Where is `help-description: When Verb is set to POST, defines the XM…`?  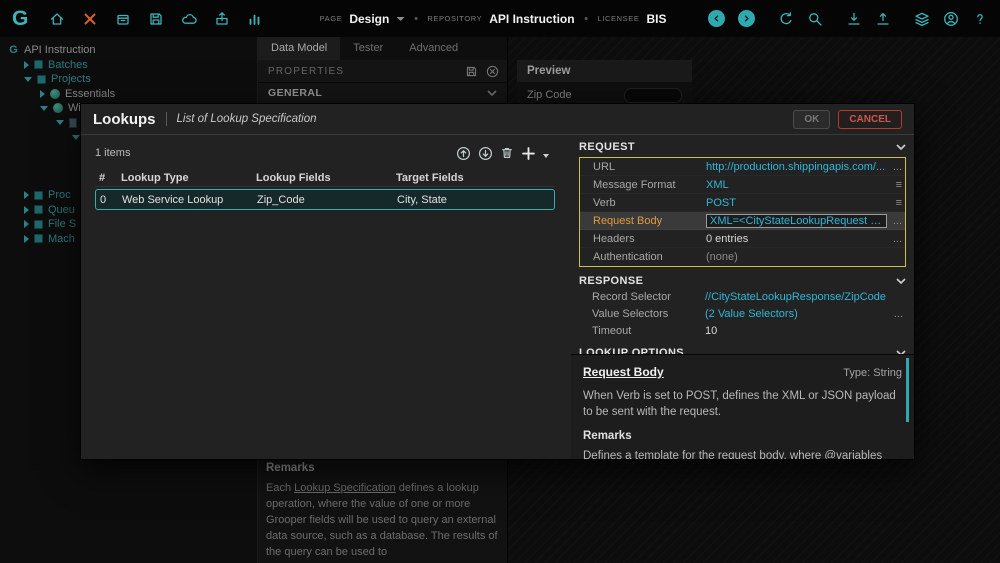
help-description: When Verb is set to POST, defines the XM… is located at coordinates (739, 404).